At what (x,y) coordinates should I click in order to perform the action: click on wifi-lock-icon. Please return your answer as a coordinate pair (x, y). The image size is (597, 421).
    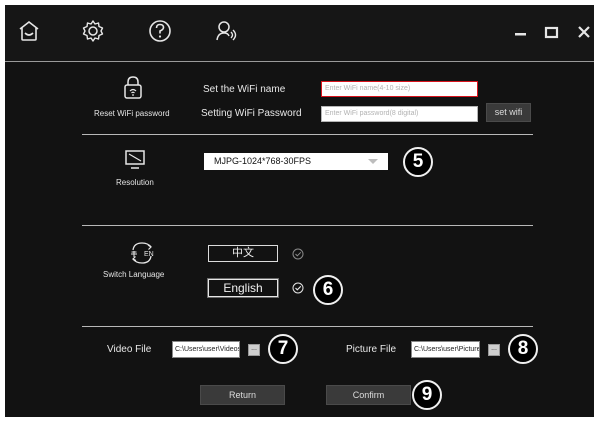
    Looking at the image, I should click on (133, 88).